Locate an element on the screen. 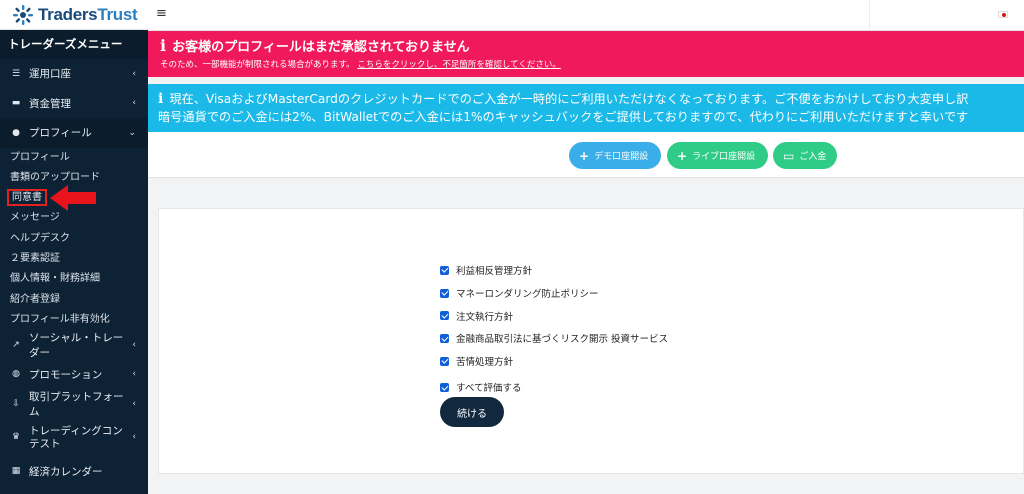  user-icon: ● is located at coordinates (16, 132).